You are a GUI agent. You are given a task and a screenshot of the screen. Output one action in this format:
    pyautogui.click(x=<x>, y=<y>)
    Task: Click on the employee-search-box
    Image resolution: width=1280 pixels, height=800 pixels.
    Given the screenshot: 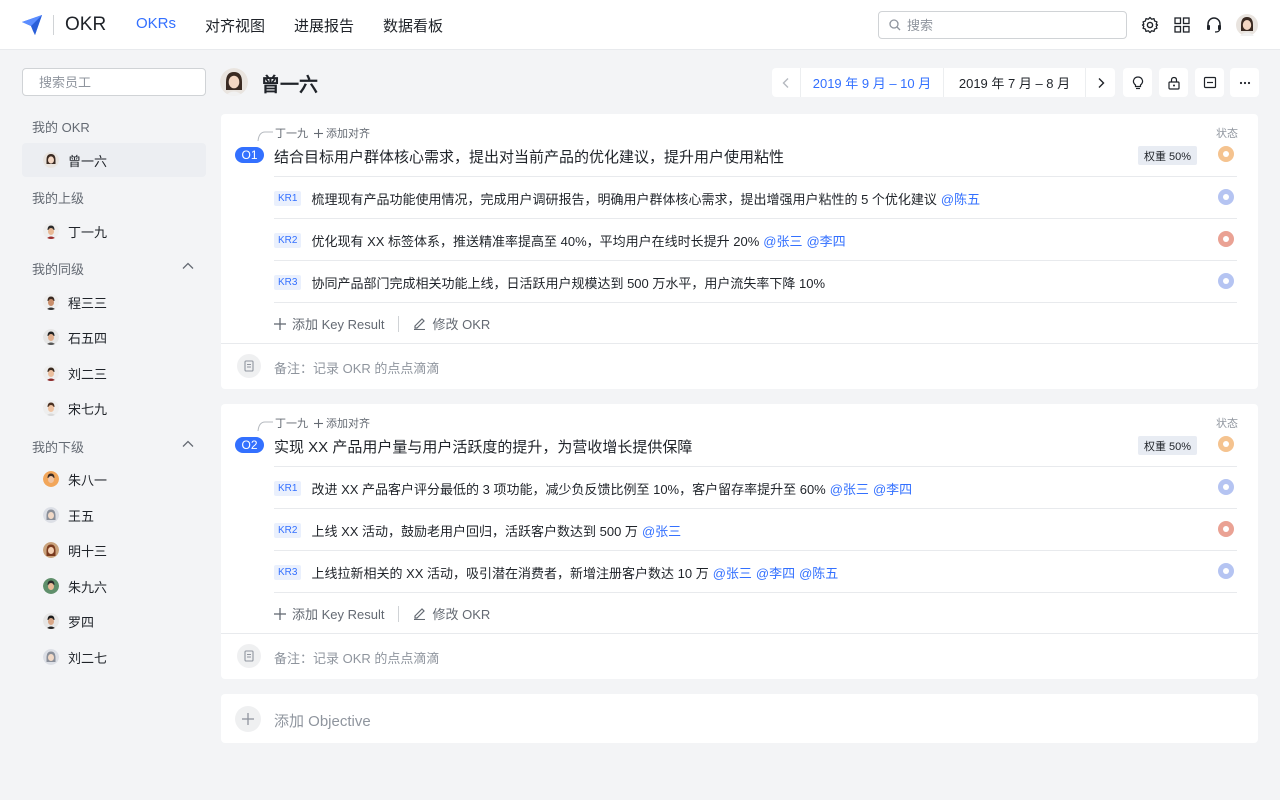 What is the action you would take?
    pyautogui.click(x=118, y=82)
    